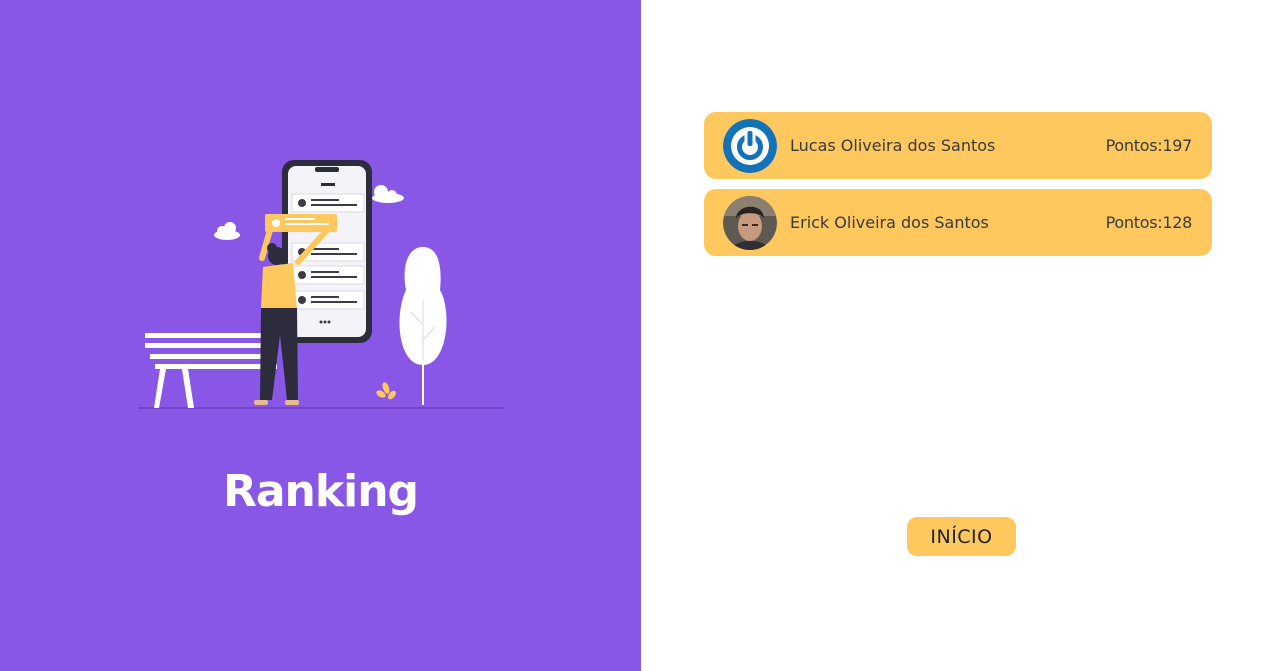 The image size is (1280, 671). Describe the element at coordinates (750, 145) in the screenshot. I see `power-logo-avatar` at that location.